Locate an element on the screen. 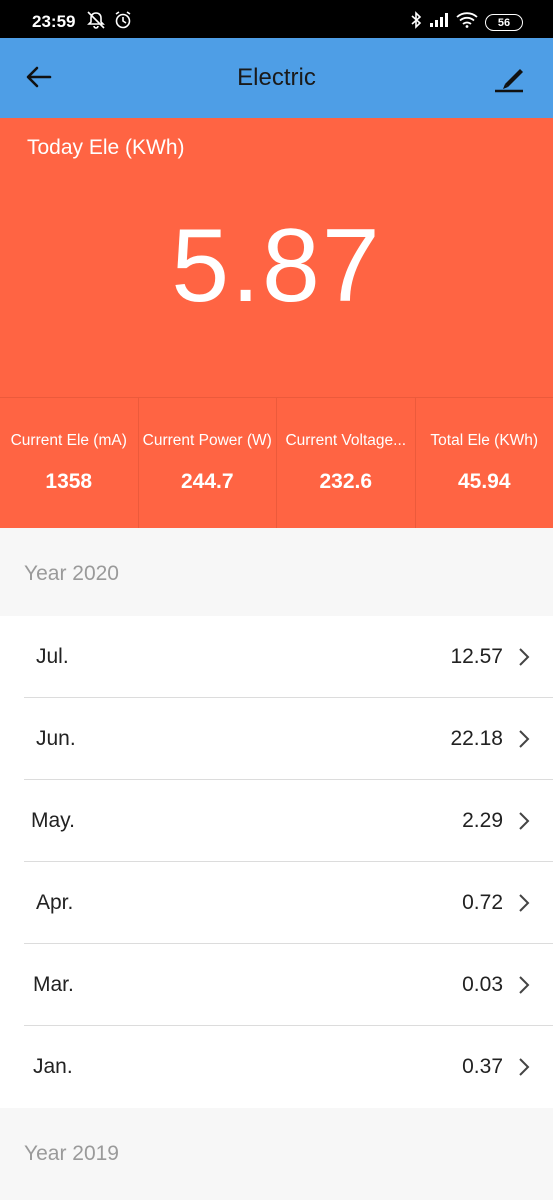 This screenshot has height=1200, width=553. stat-current-voltage: Current Voltage... 232.6 is located at coordinates (346, 462).